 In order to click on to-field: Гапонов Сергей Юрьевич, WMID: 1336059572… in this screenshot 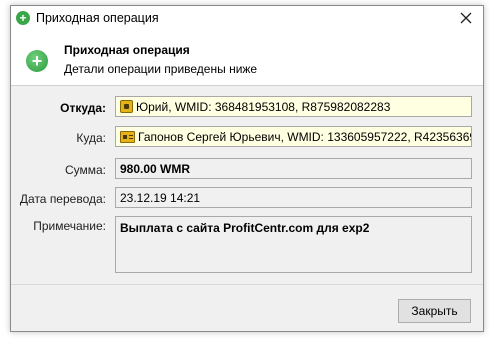, I will do `click(293, 136)`.